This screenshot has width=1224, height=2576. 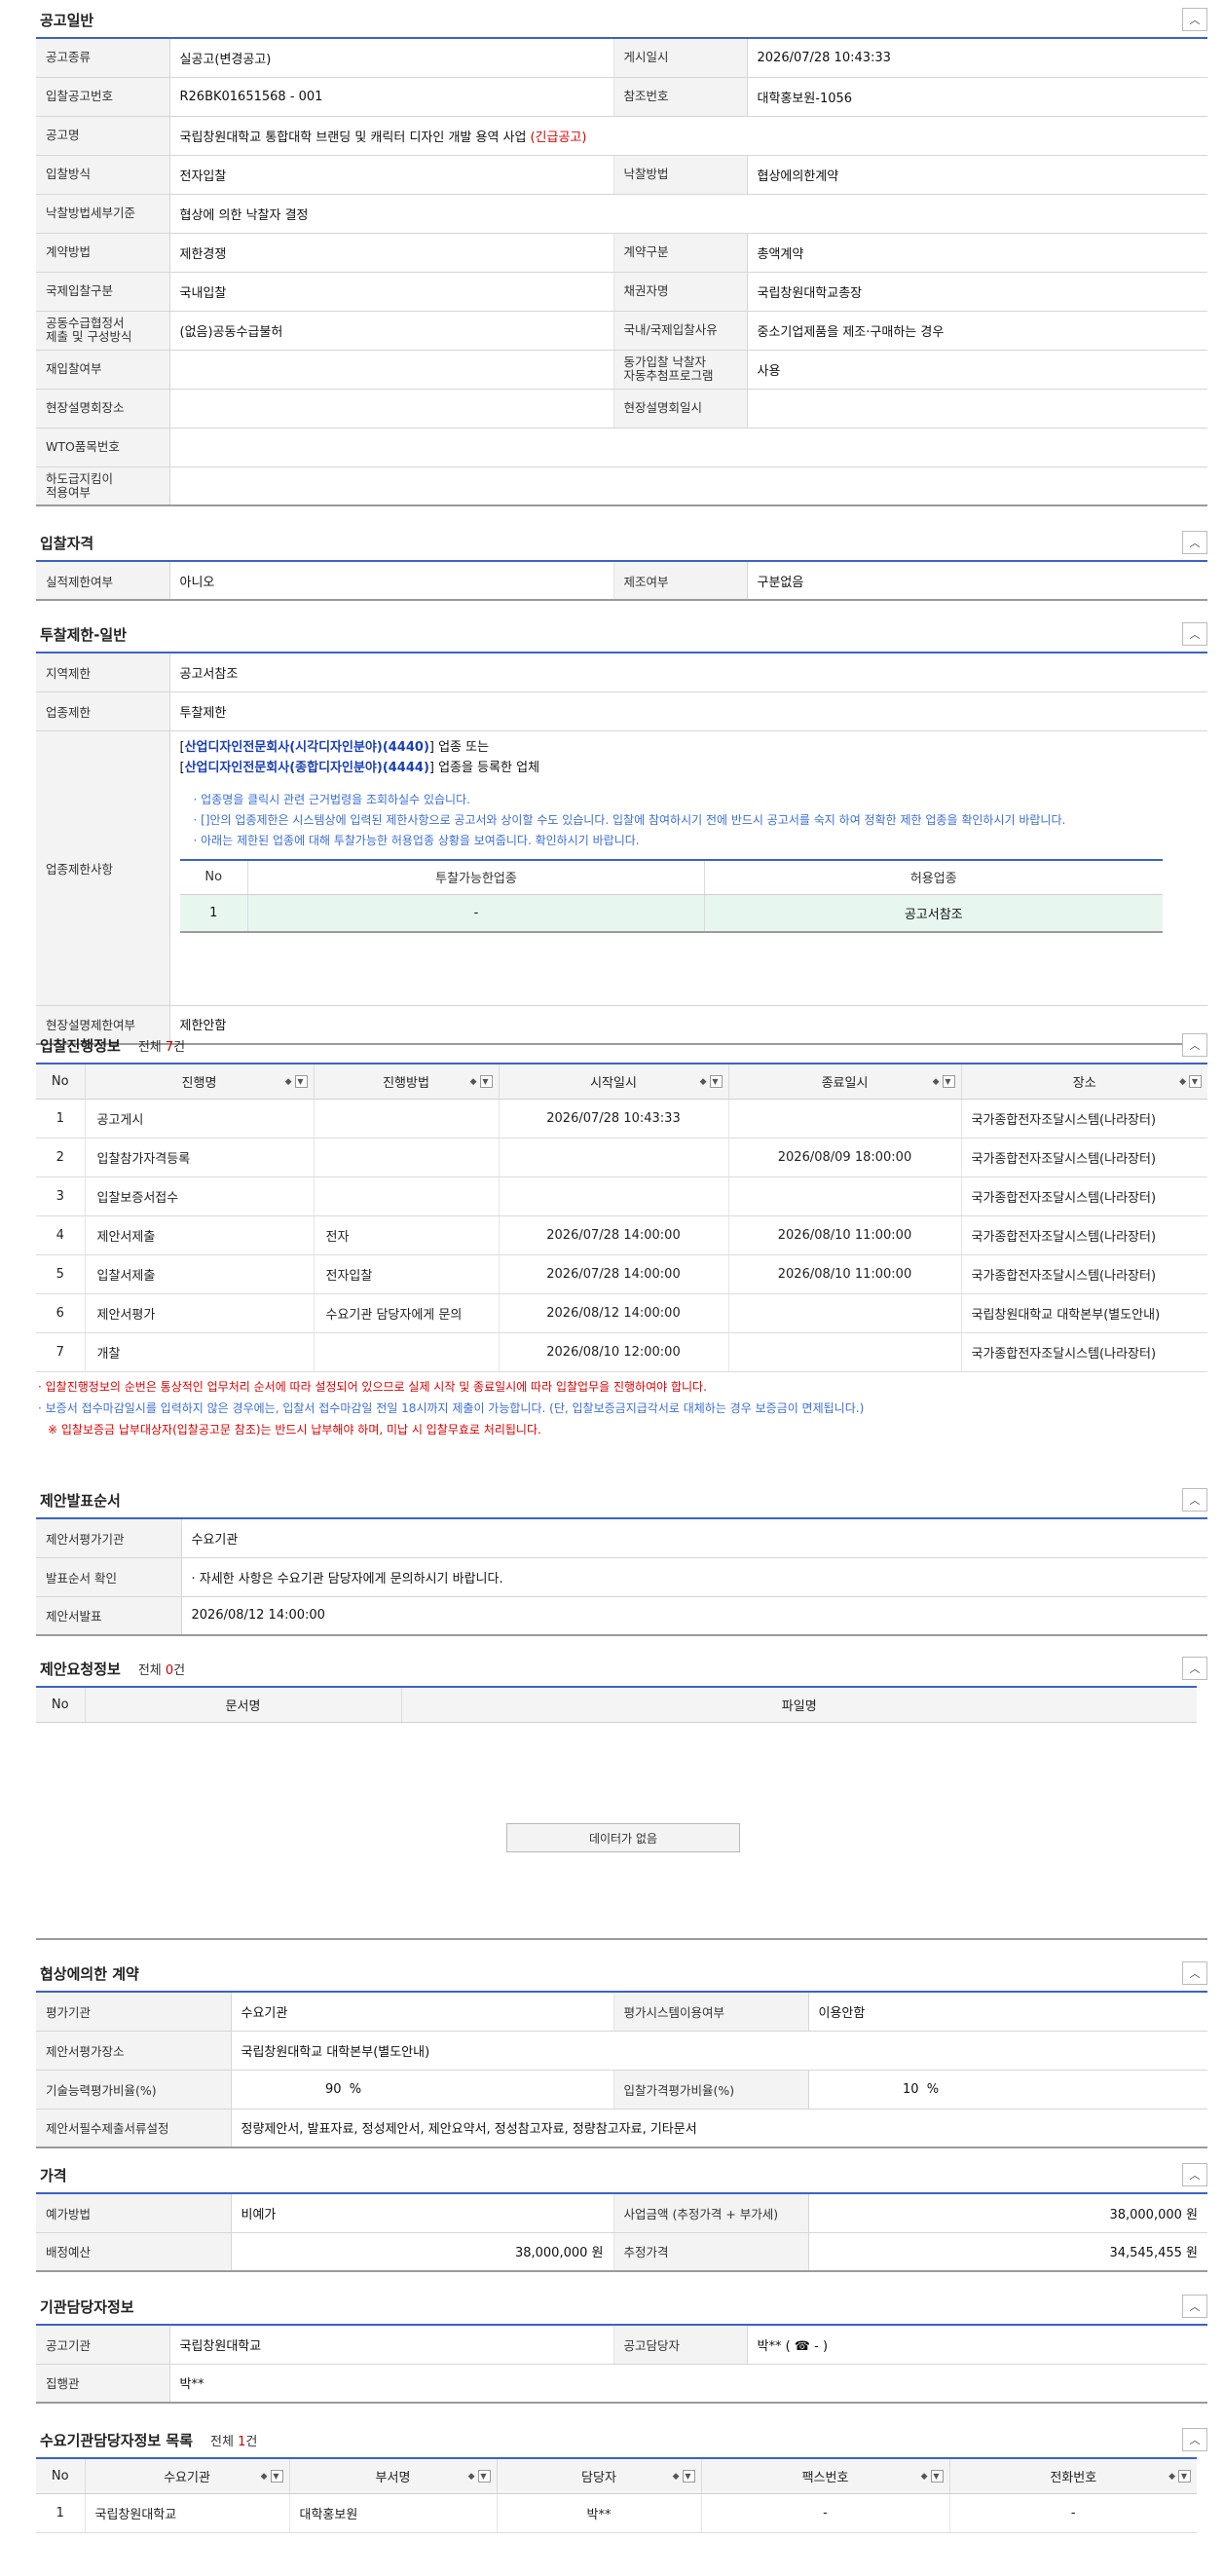 I want to click on row-value: 박** ( ☎ - ), so click(x=977, y=2345).